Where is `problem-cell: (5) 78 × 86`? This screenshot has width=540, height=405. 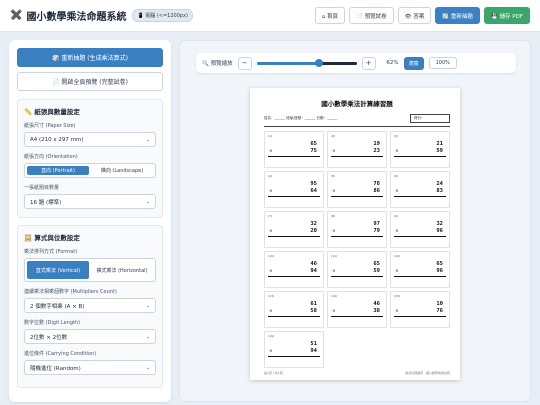
problem-cell: (5) 78 × 86 is located at coordinates (357, 189).